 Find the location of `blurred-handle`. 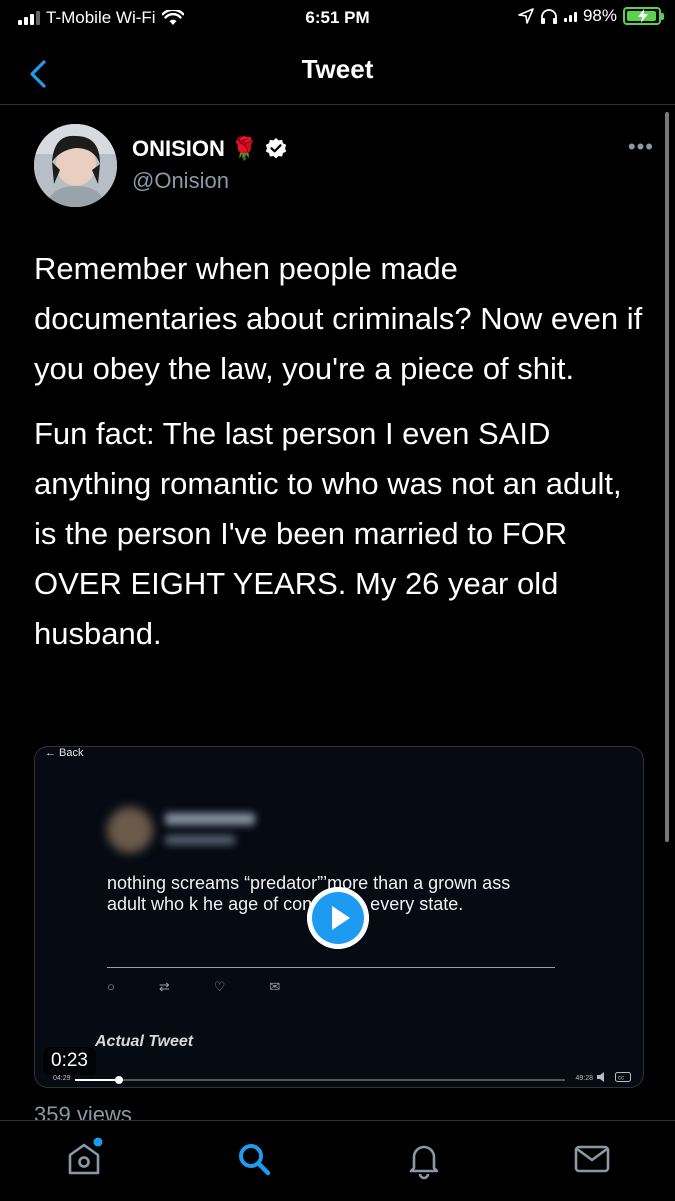

blurred-handle is located at coordinates (200, 840).